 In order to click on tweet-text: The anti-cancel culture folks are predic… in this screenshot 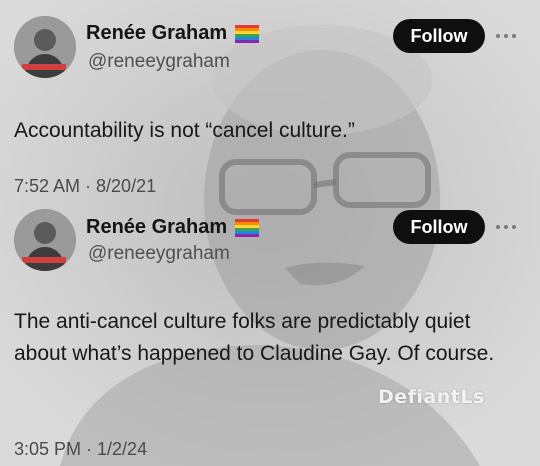, I will do `click(254, 337)`.